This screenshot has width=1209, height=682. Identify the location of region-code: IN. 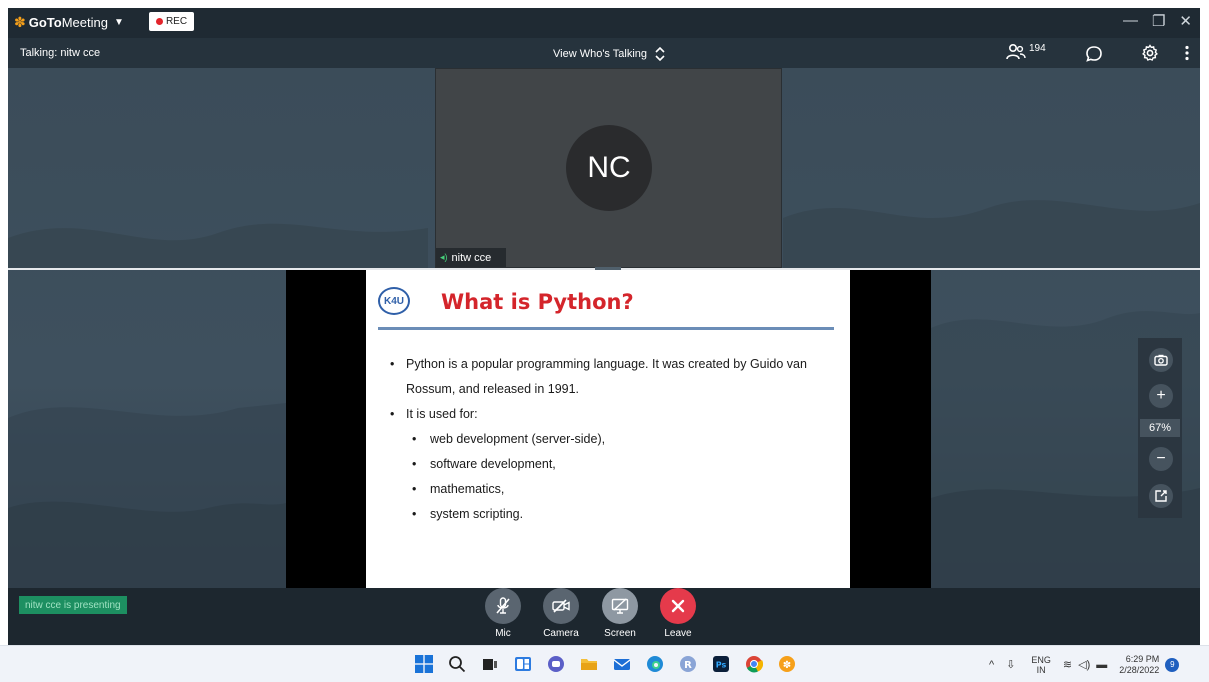
(1041, 669).